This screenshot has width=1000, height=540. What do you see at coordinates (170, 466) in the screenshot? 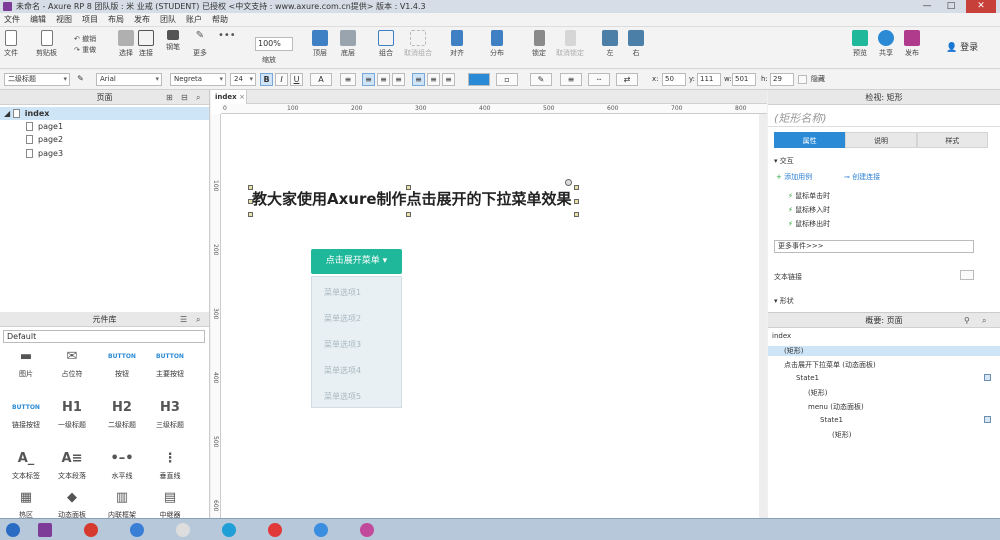
I see `widget-item: ⋮ 垂直线` at bounding box center [170, 466].